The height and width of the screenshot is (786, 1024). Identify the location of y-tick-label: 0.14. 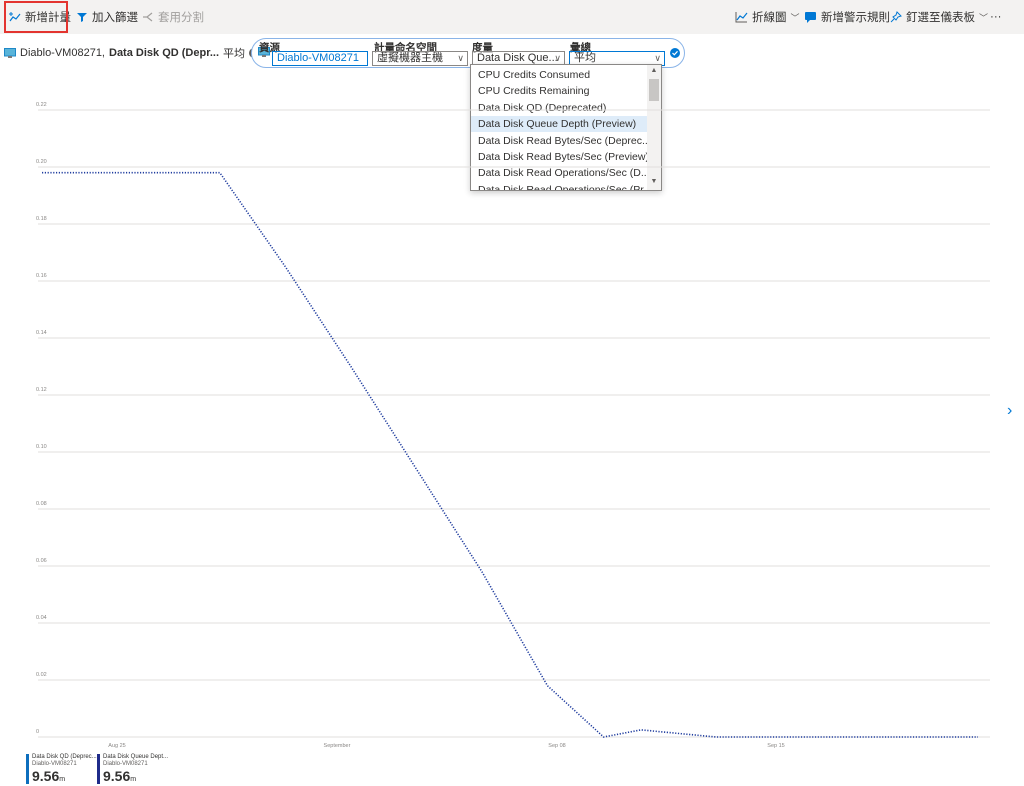
(41, 333).